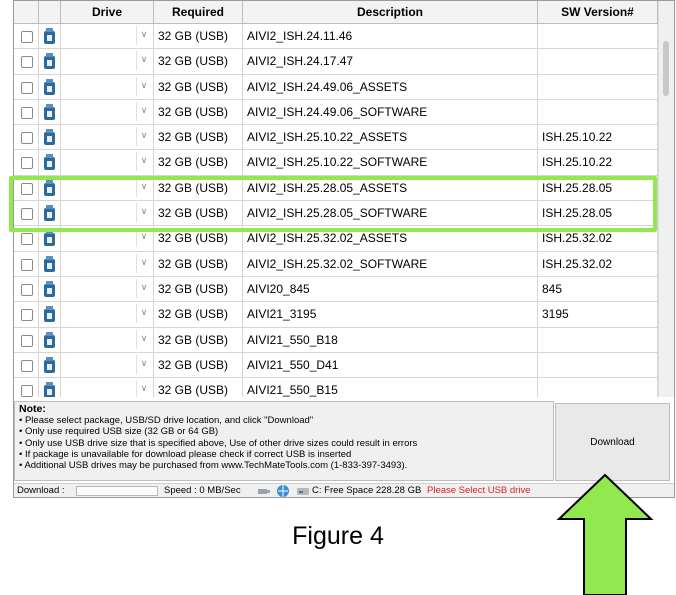 The image size is (676, 595). I want to click on sw-version-cell: 3195, so click(598, 314).